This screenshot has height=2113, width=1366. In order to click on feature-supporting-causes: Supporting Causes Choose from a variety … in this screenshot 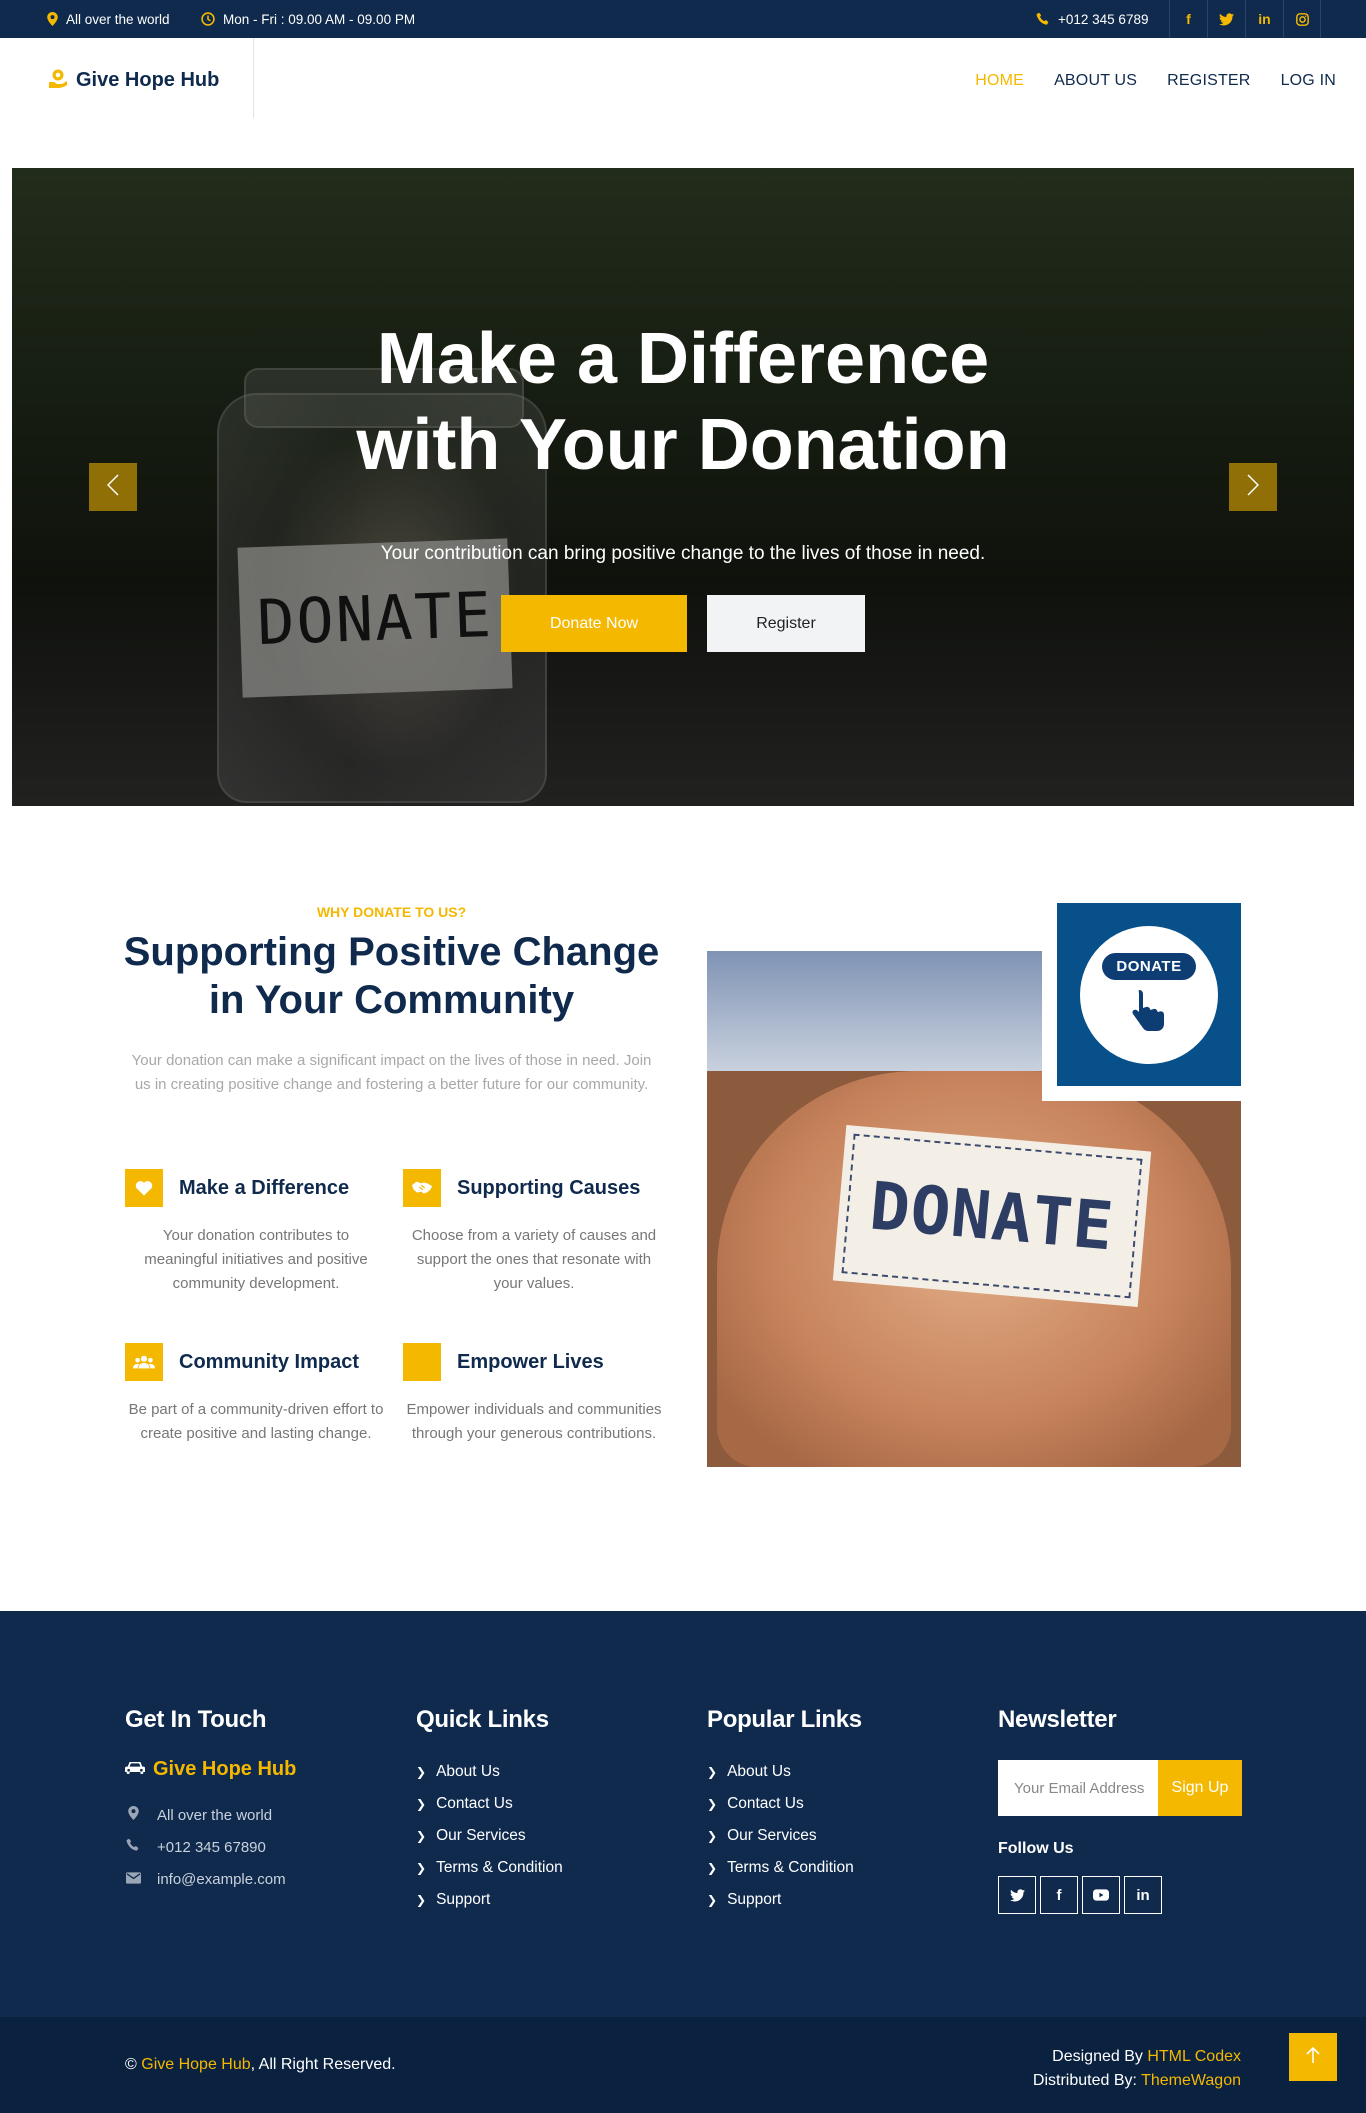, I will do `click(534, 1232)`.